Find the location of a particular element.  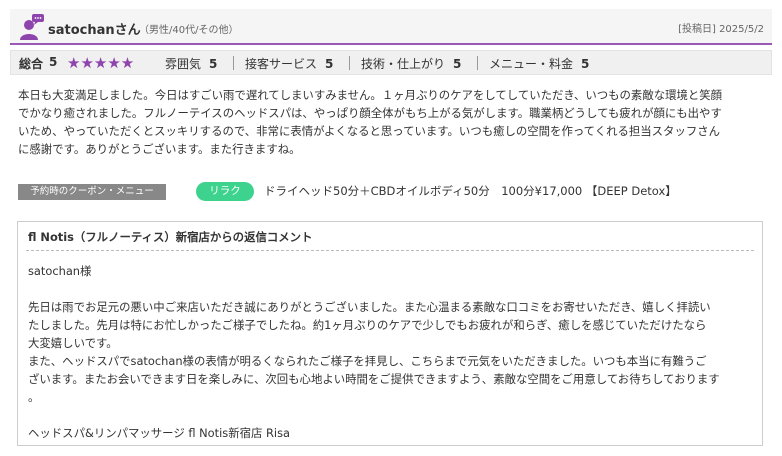

reply-title: fl Notis（フルノーティス）新宿店からの返信コメント is located at coordinates (170, 237).